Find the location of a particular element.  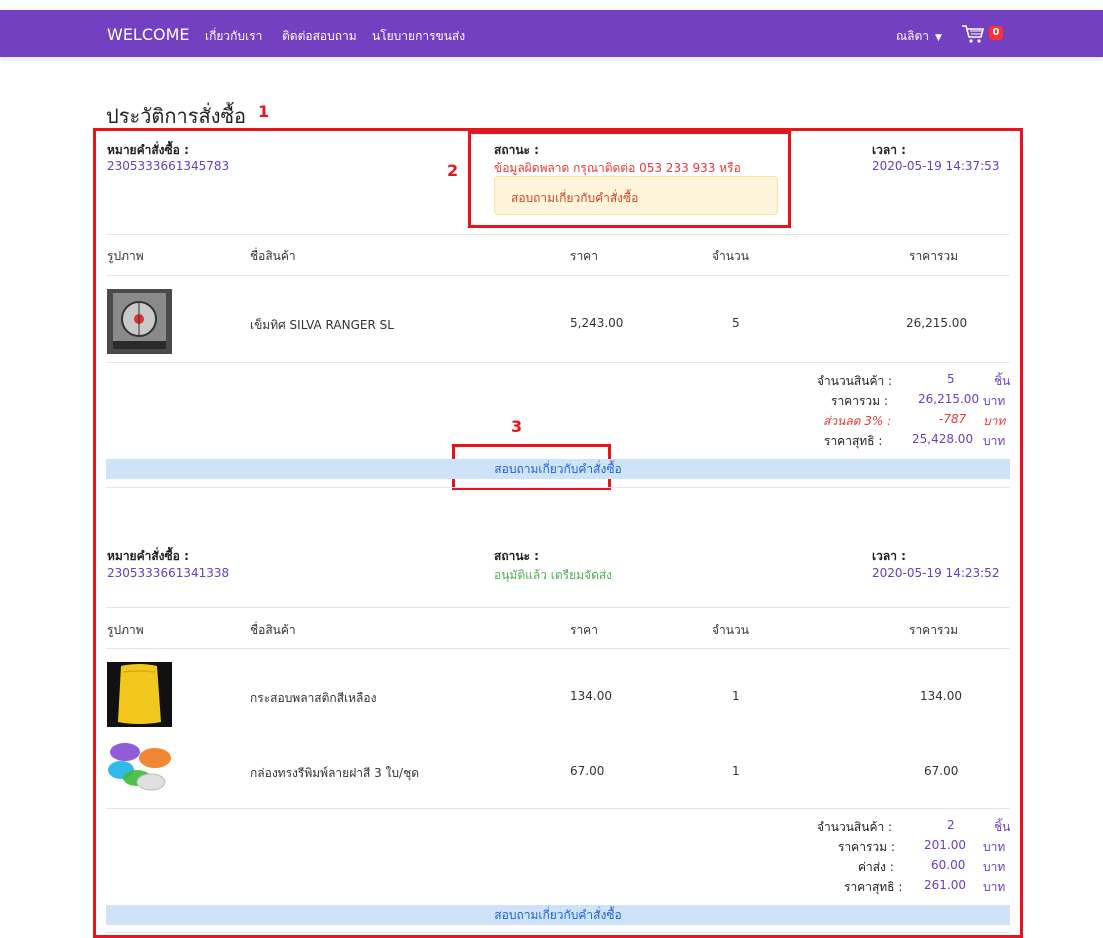

product-total: 67.00 is located at coordinates (941, 771).